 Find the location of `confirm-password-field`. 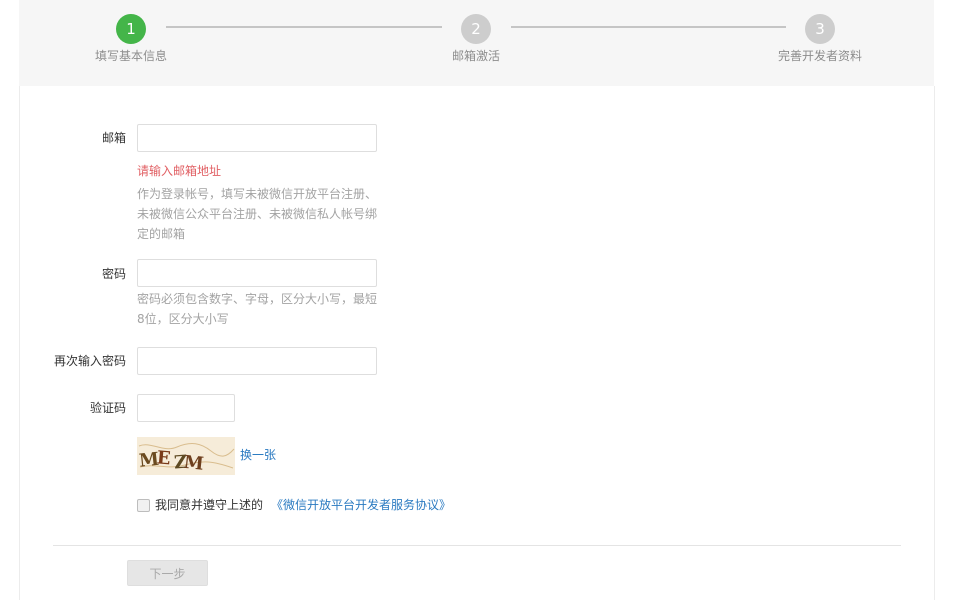

confirm-password-field is located at coordinates (257, 361).